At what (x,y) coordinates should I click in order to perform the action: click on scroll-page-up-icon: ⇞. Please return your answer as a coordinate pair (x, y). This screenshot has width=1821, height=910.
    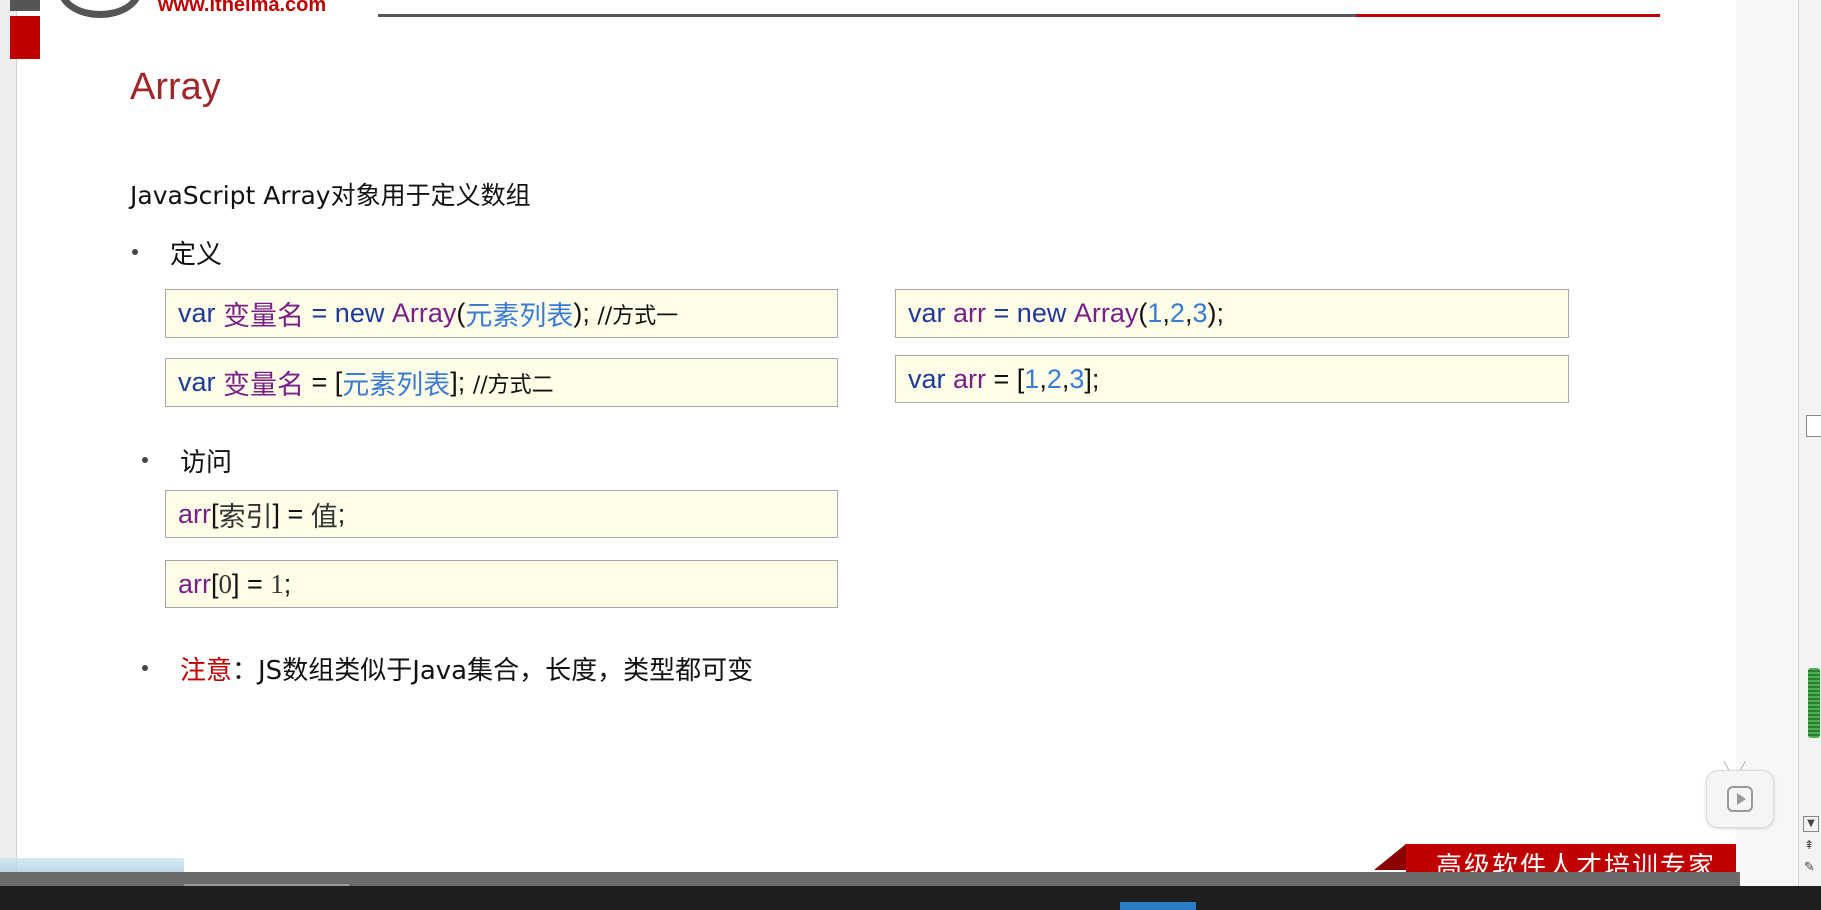
    Looking at the image, I should click on (1809, 845).